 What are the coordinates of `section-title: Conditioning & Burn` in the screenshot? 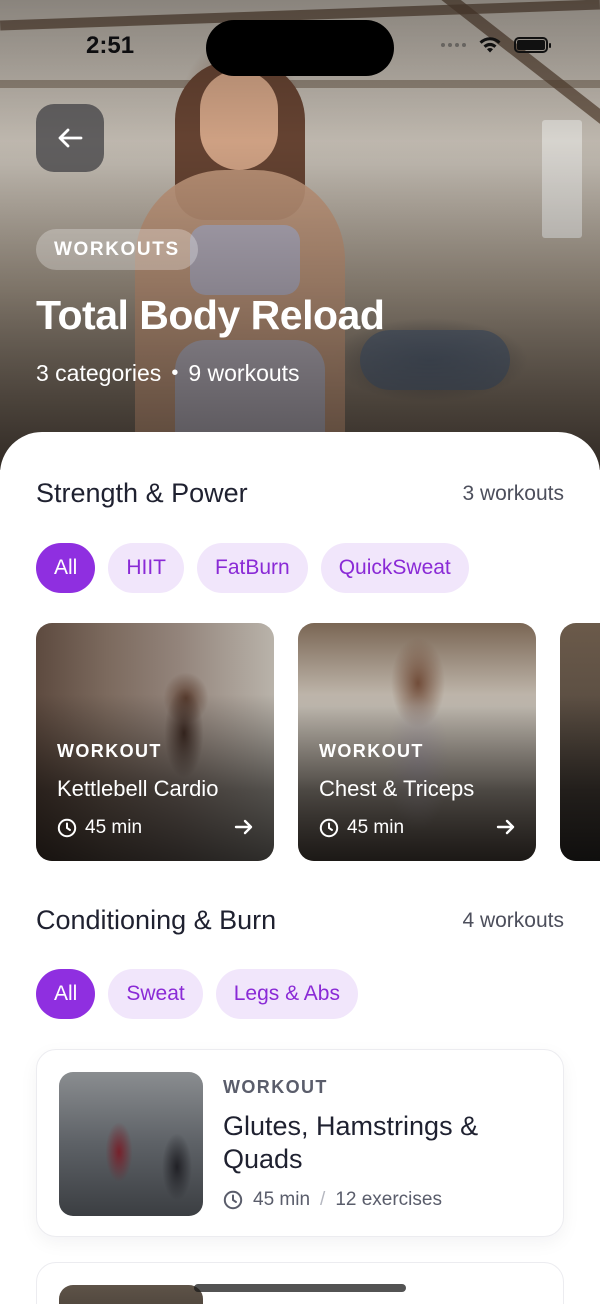 It's located at (156, 920).